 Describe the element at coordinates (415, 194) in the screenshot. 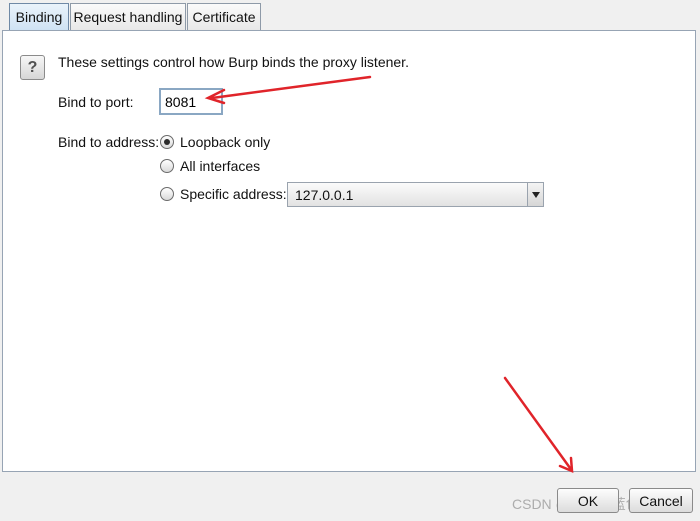

I see `specific-address-select: 127.0.0.1` at that location.